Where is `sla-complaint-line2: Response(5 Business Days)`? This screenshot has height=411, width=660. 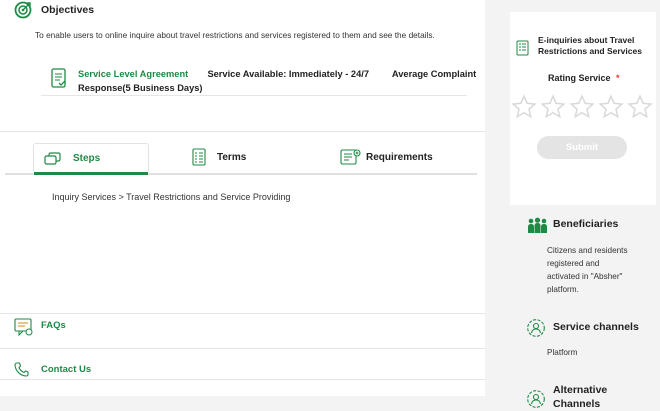
sla-complaint-line2: Response(5 Business Days) is located at coordinates (140, 88).